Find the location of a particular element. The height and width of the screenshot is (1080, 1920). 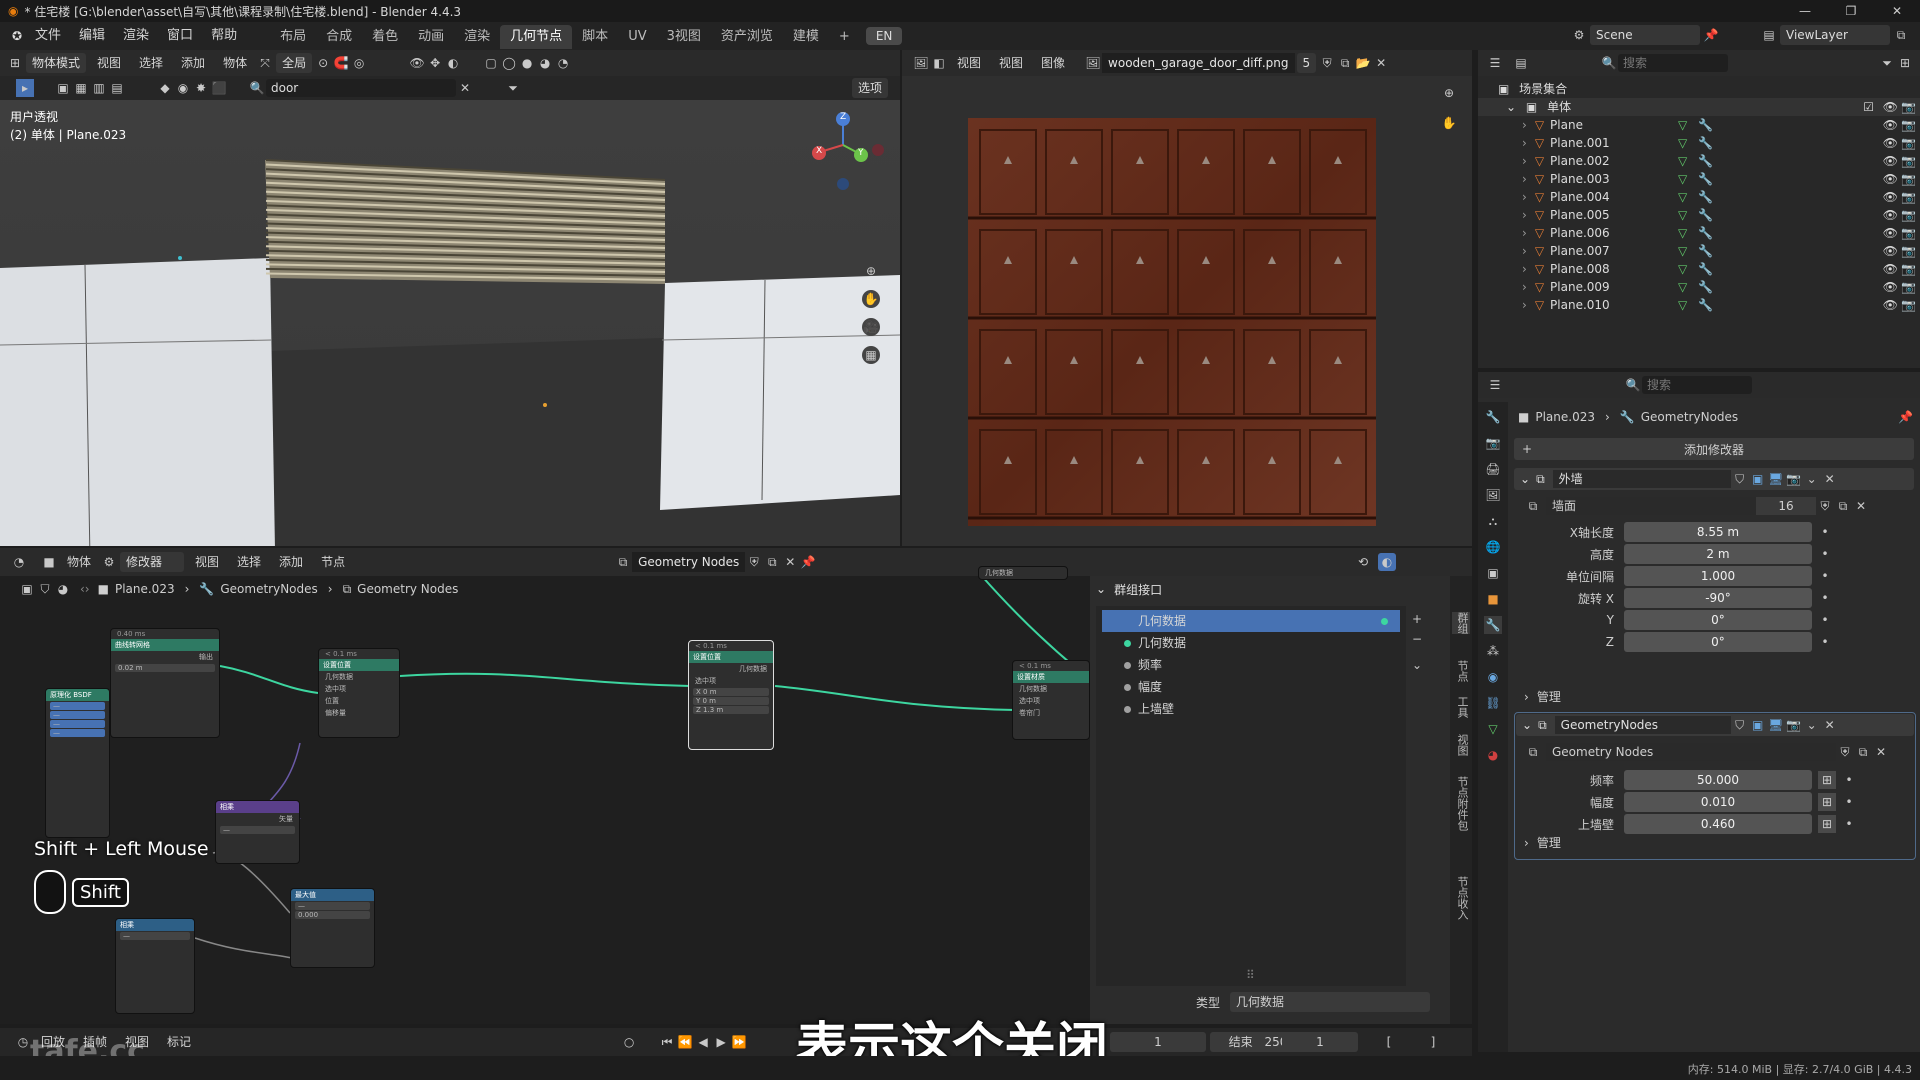

fake-user-icon: ⛨ is located at coordinates (1327, 63).